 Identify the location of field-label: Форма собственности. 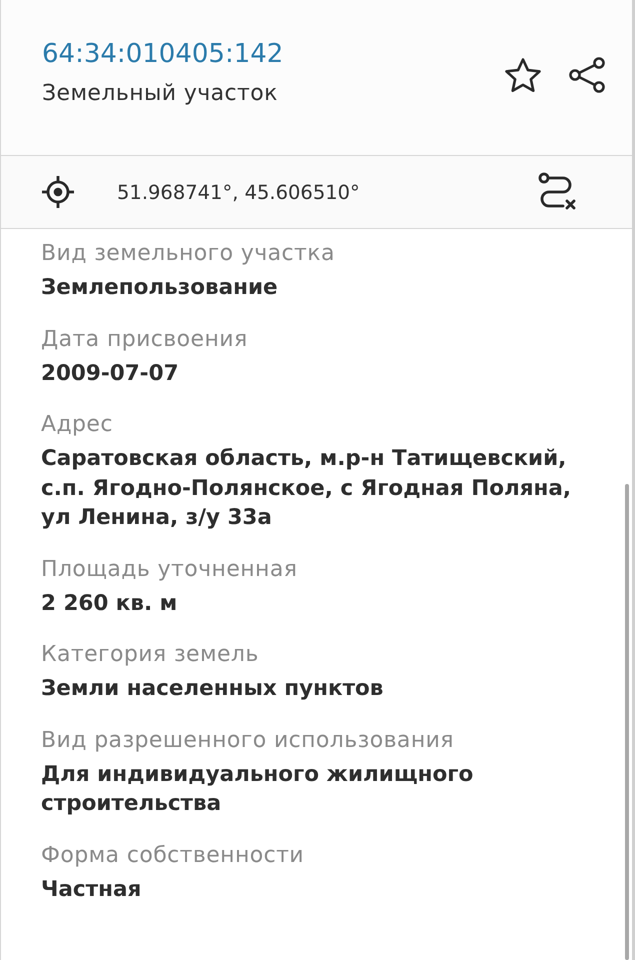
(172, 856).